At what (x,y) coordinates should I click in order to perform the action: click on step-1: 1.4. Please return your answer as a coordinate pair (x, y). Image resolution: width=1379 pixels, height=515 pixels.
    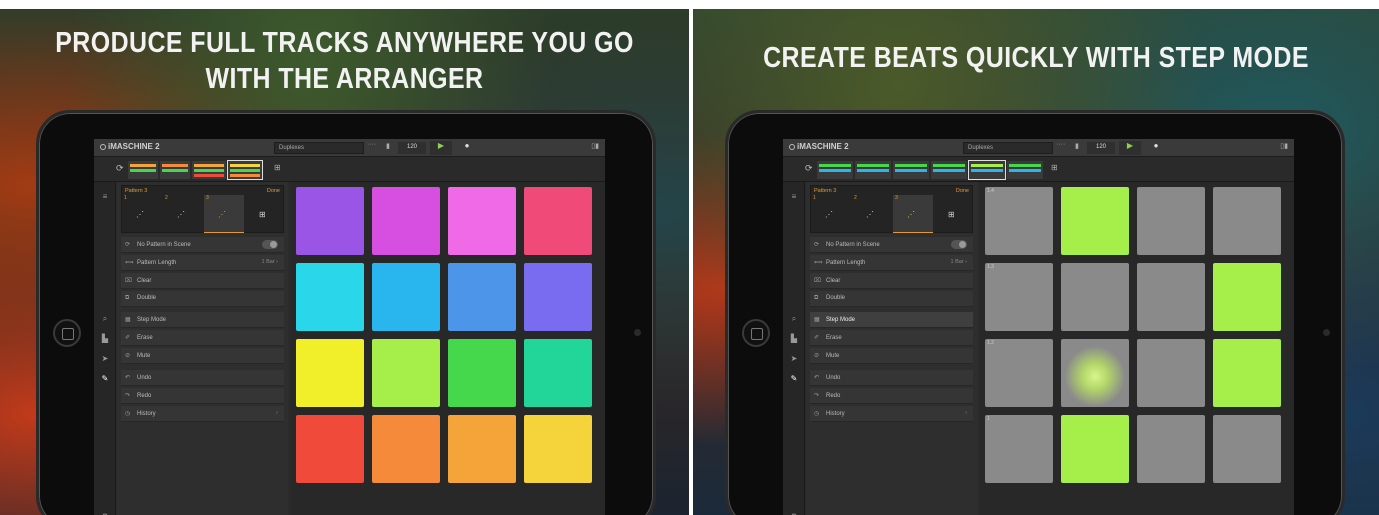
    Looking at the image, I should click on (1019, 221).